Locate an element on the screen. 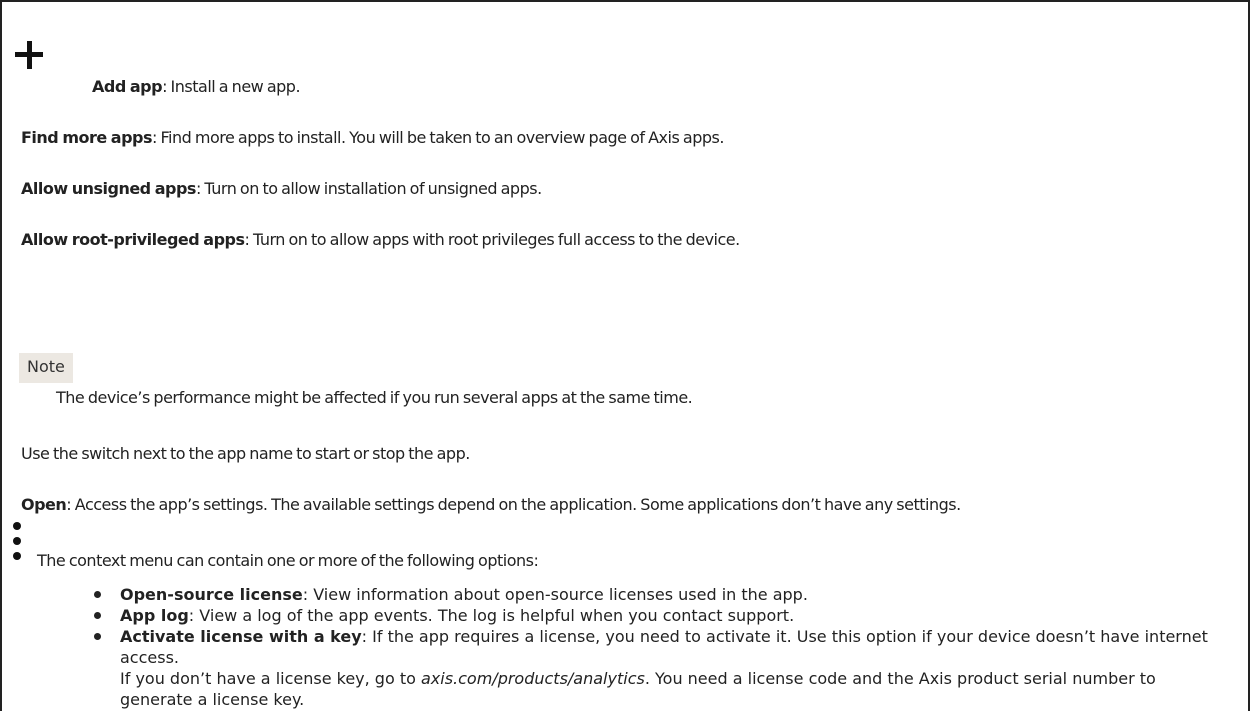  add-app-title: Add app is located at coordinates (127, 86).